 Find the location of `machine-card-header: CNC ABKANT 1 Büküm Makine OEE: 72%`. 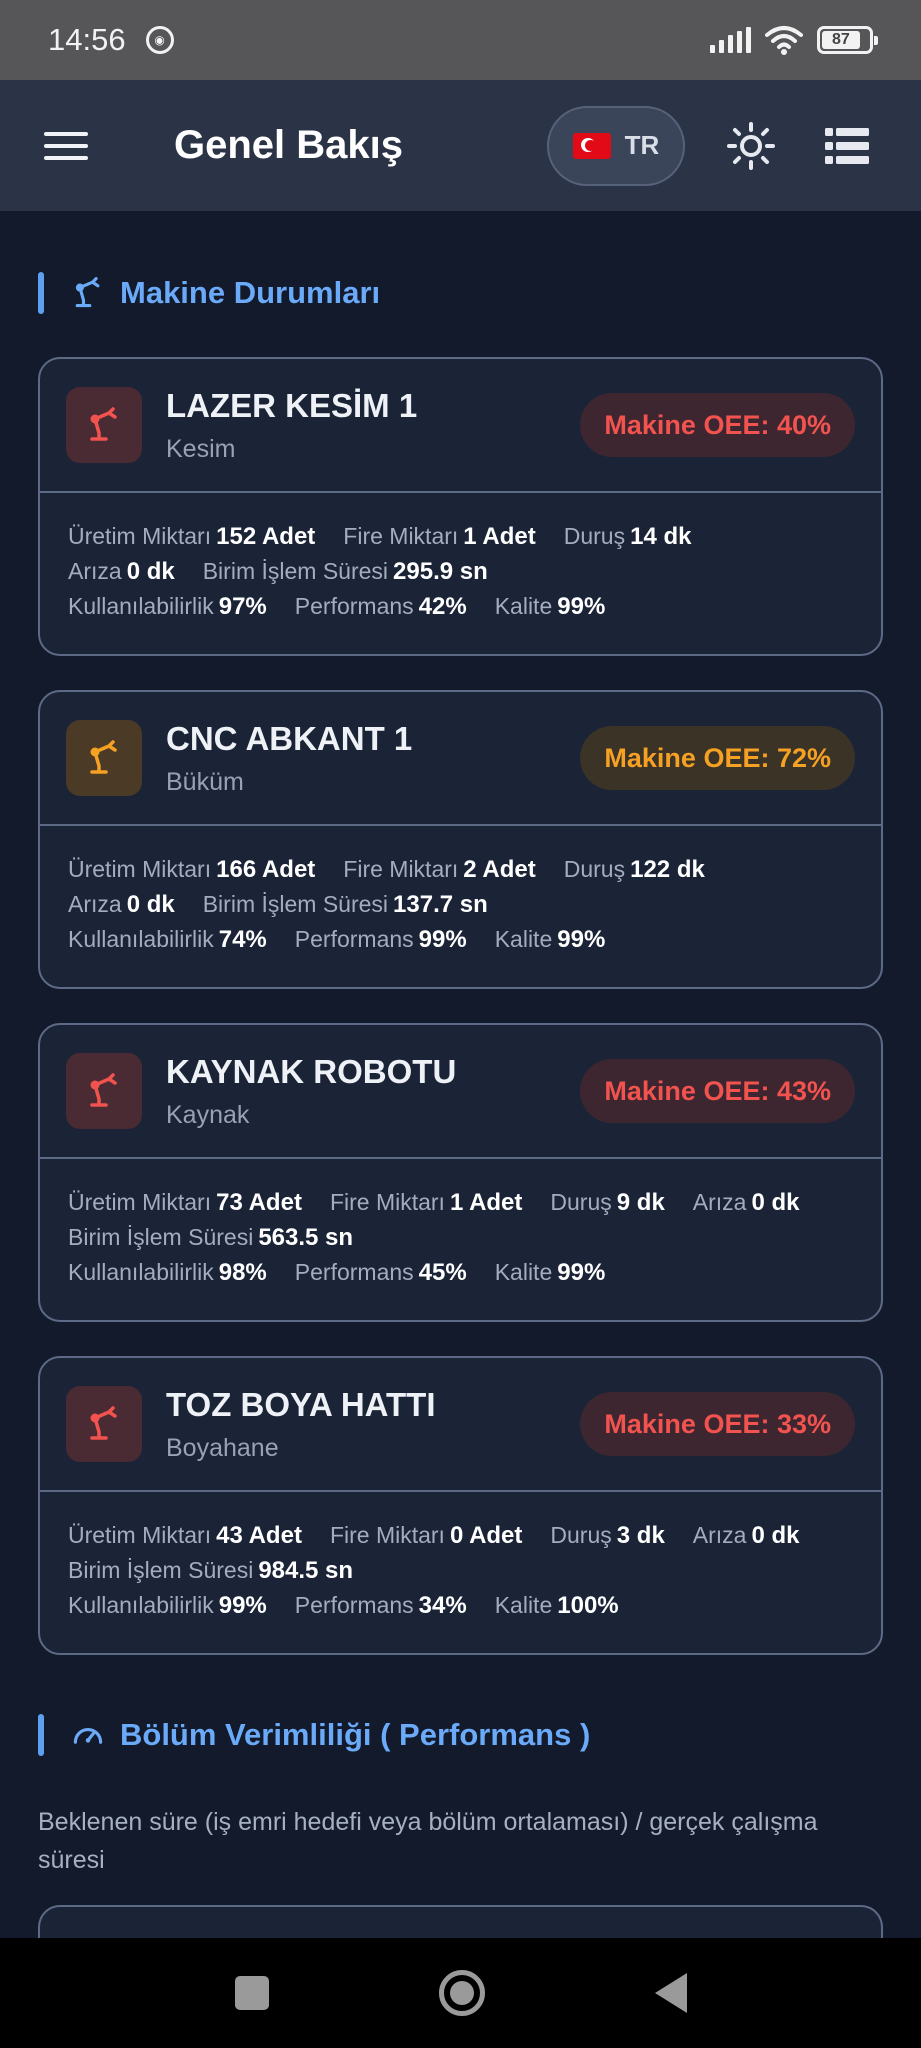

machine-card-header: CNC ABKANT 1 Büküm Makine OEE: 72% is located at coordinates (460, 759).